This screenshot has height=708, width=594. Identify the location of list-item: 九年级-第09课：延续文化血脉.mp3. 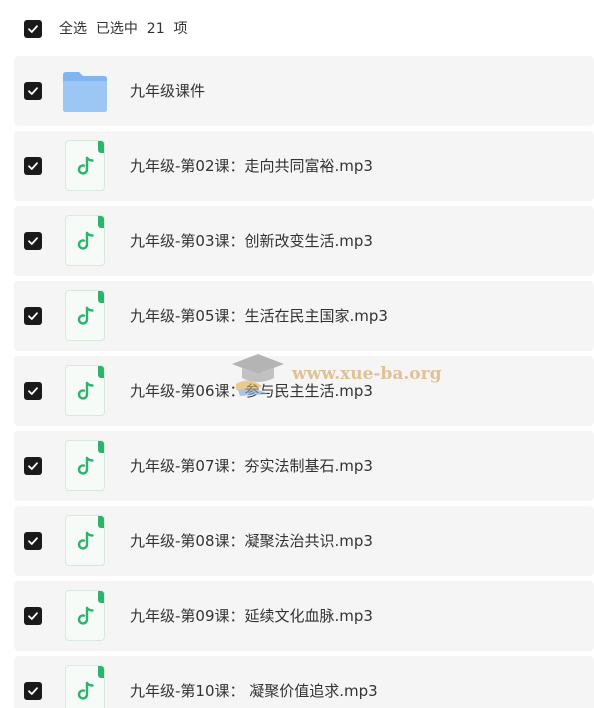
(304, 616).